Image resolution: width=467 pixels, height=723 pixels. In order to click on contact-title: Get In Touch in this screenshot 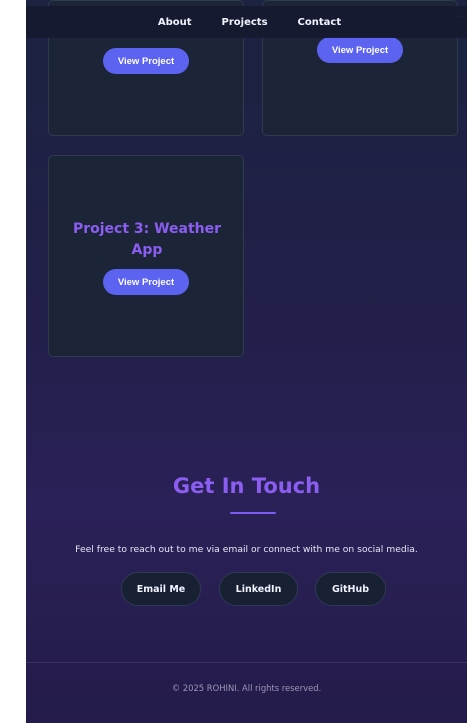, I will do `click(246, 486)`.